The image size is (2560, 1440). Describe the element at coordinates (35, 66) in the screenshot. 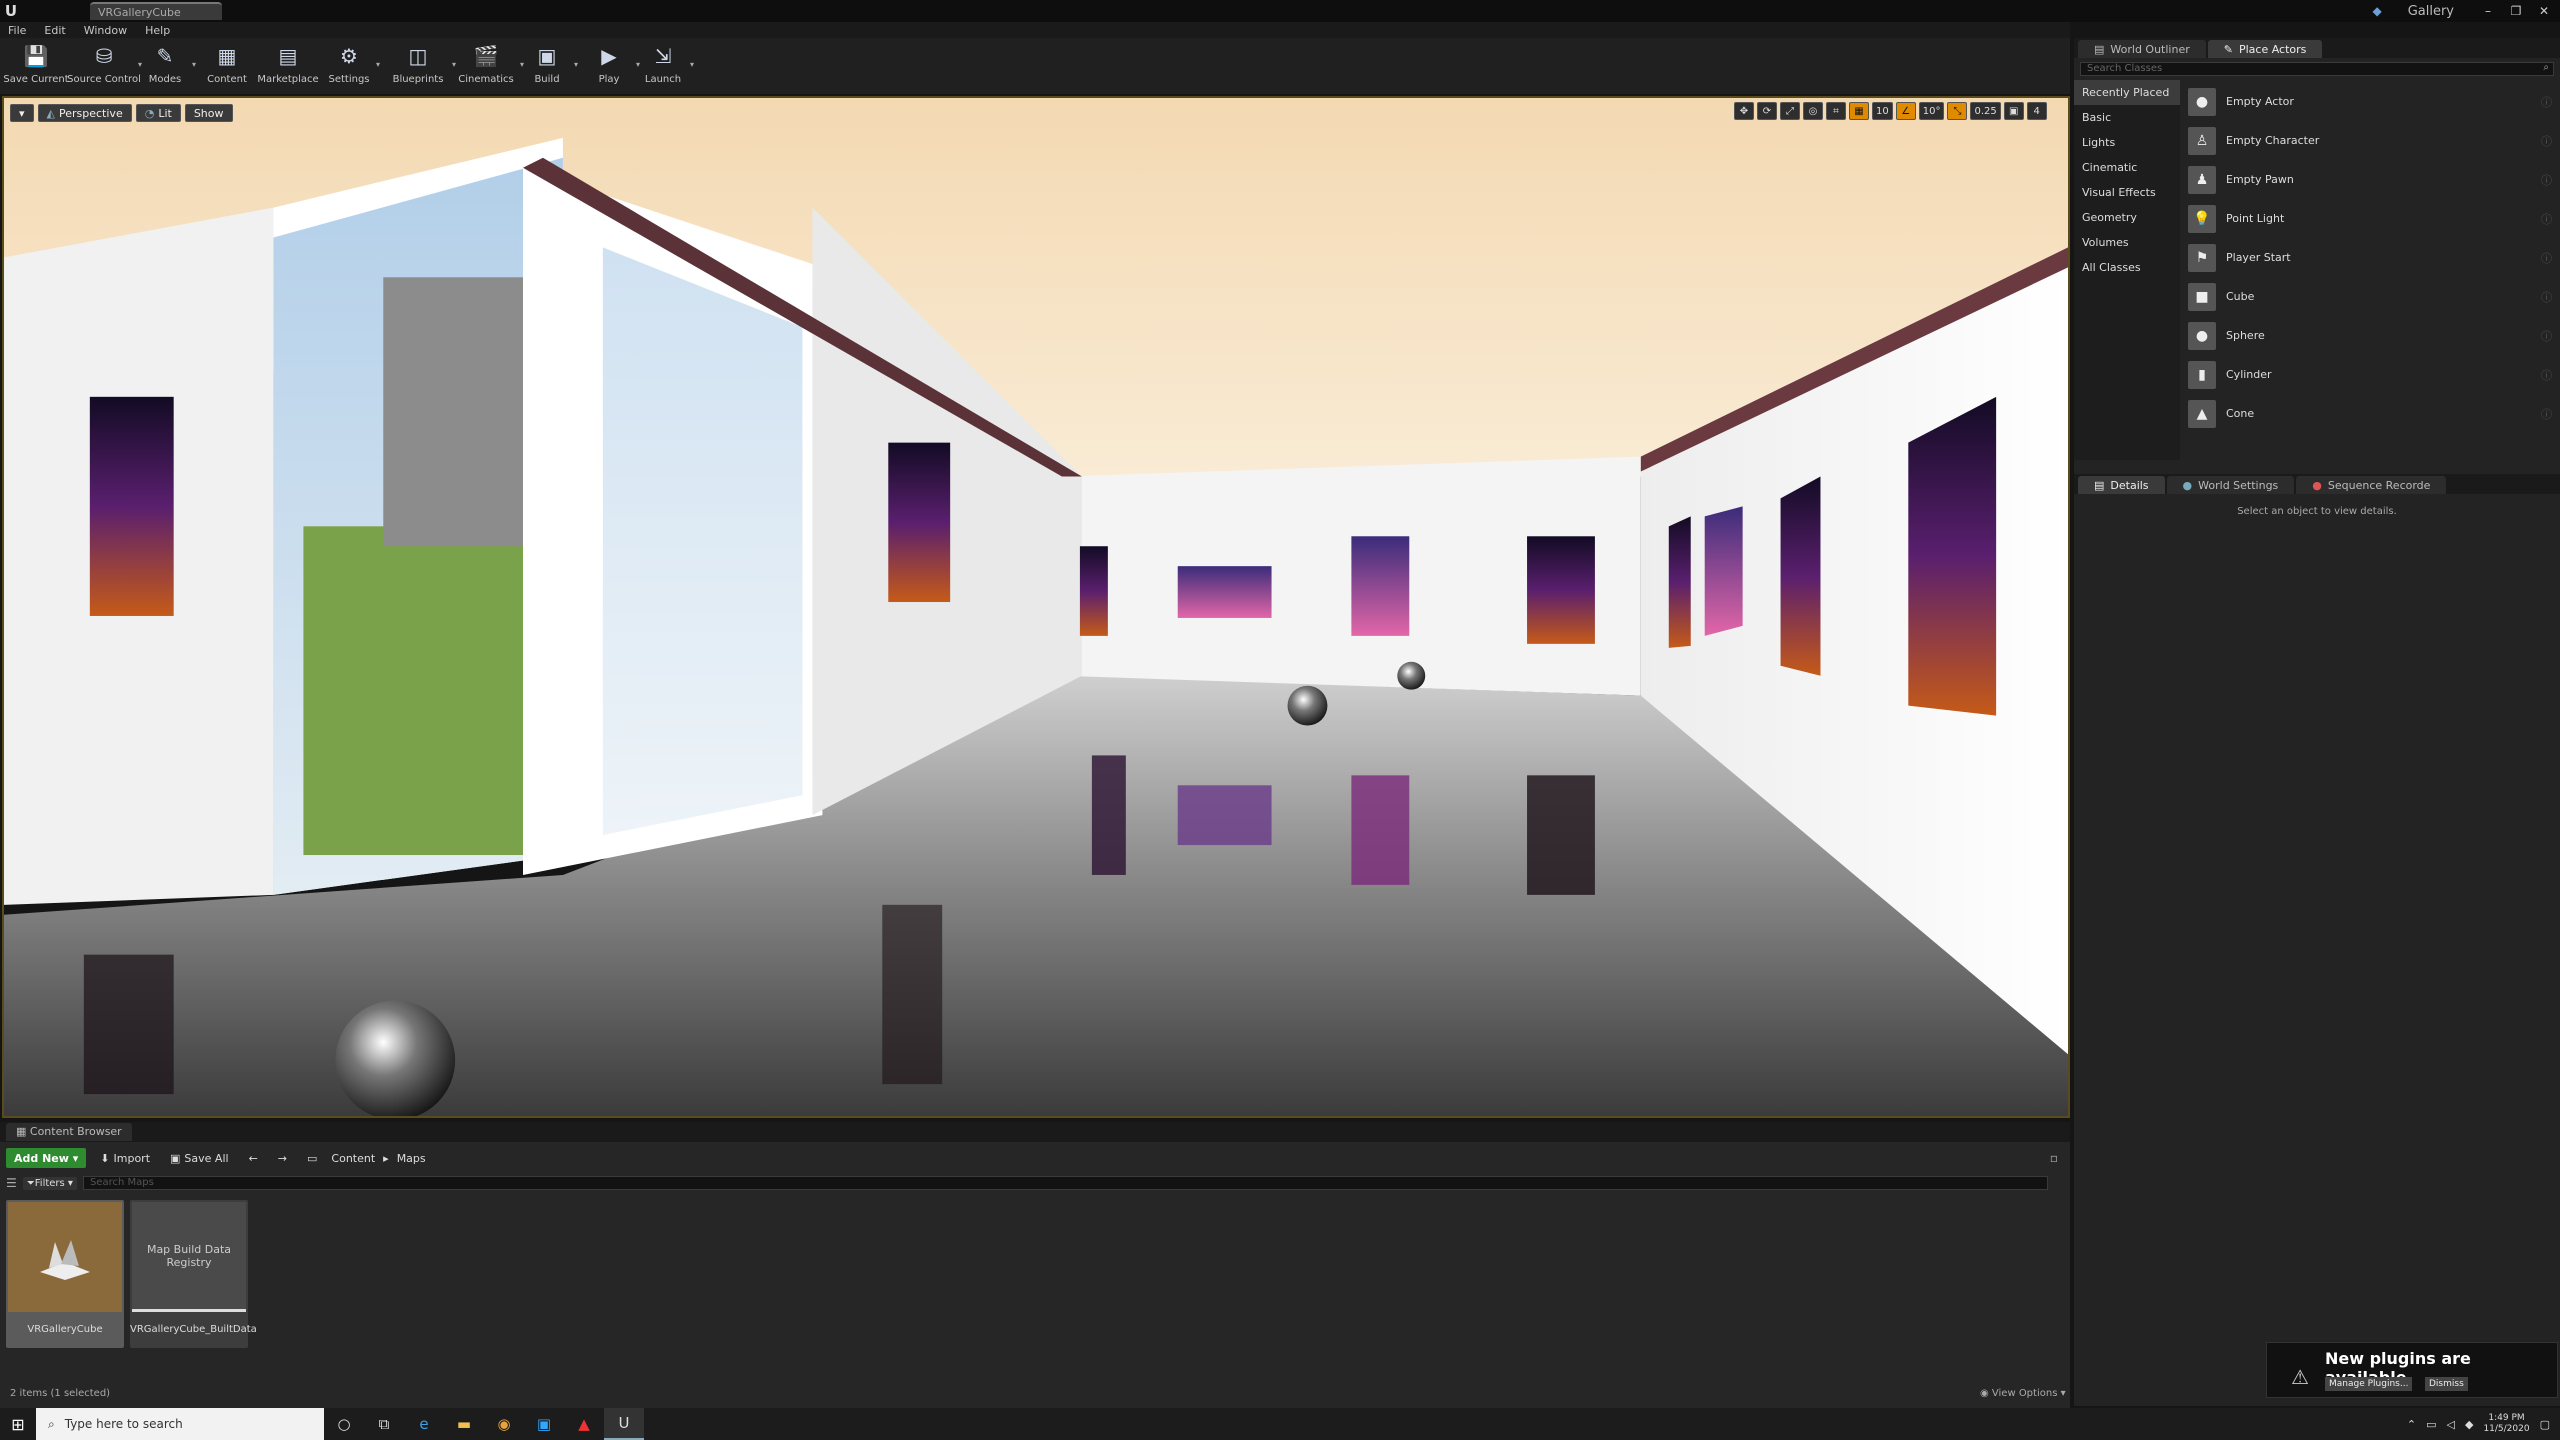

I see `save-current-button: 💾 Save Current` at that location.